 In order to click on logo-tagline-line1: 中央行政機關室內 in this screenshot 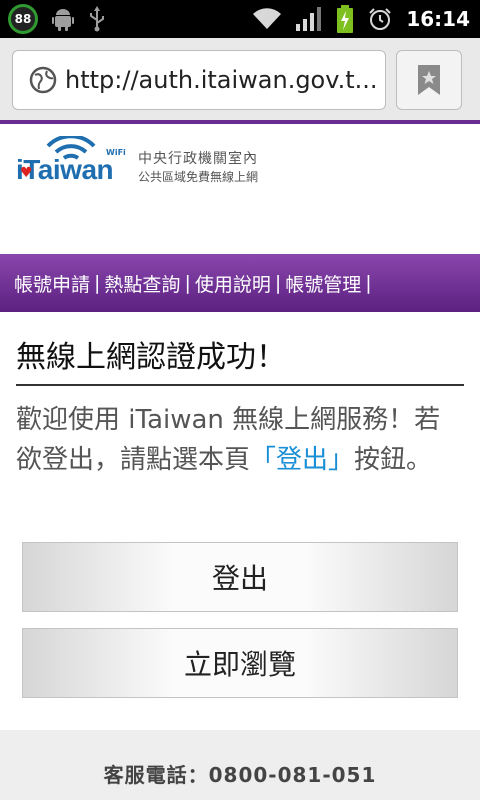, I will do `click(198, 159)`.